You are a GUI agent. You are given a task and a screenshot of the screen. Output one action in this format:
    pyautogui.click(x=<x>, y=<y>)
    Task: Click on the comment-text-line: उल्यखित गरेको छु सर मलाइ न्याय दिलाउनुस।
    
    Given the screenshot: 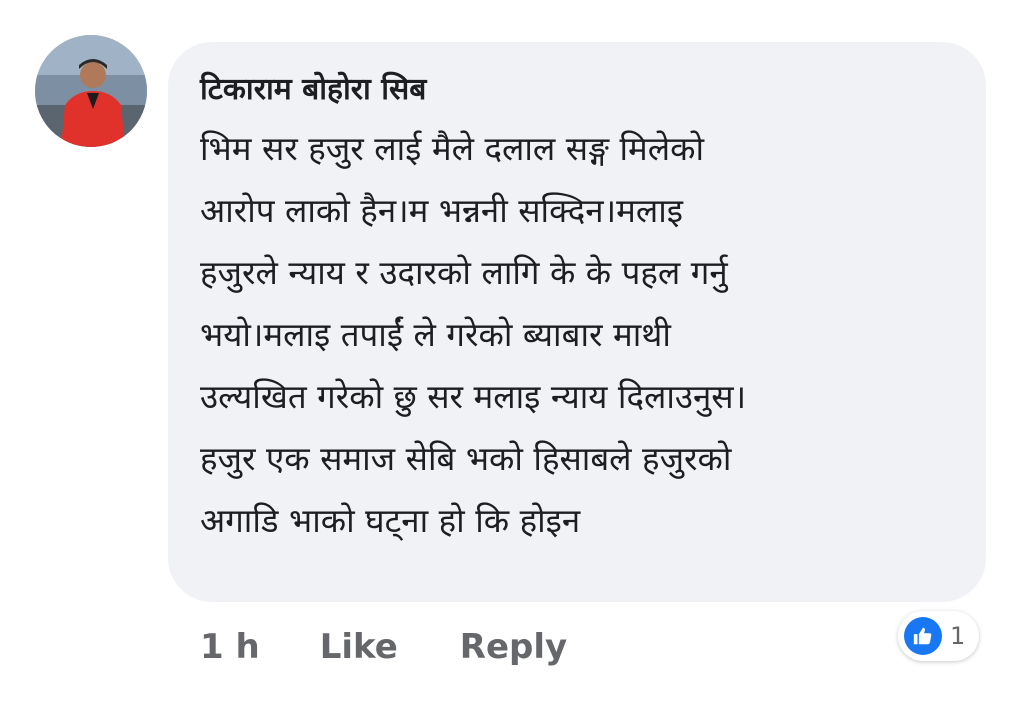 What is the action you would take?
    pyautogui.click(x=473, y=396)
    